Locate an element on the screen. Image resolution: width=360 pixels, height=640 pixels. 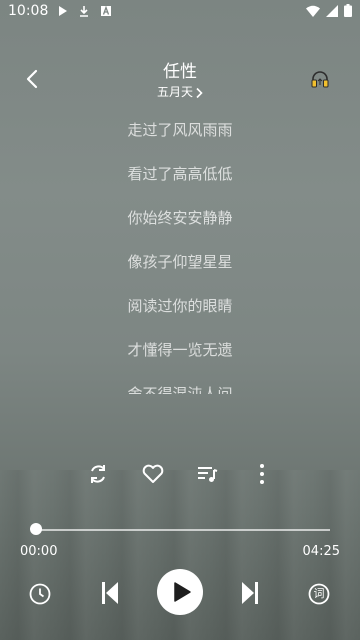
lyric-line: 舍不得混沌人间 is located at coordinates (180, 389).